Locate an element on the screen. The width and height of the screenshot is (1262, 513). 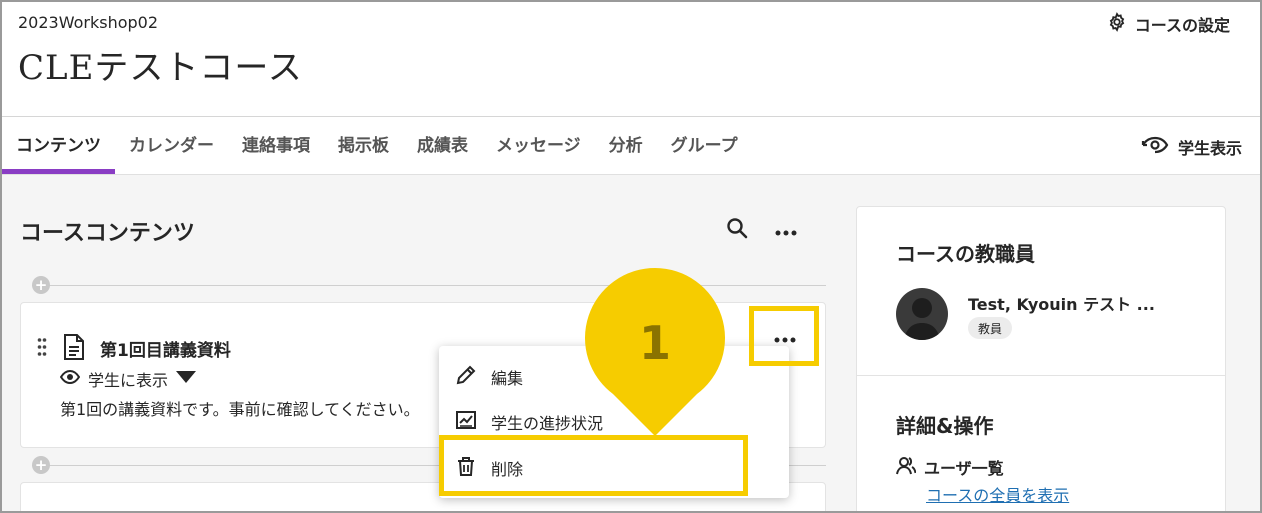
more-options-icon is located at coordinates (786, 230).